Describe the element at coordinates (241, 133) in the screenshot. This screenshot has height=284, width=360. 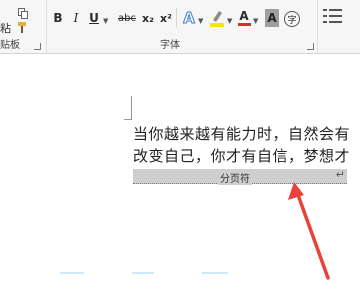
I see `body-text-line-1: 当你越来越有能力时，自然会有` at that location.